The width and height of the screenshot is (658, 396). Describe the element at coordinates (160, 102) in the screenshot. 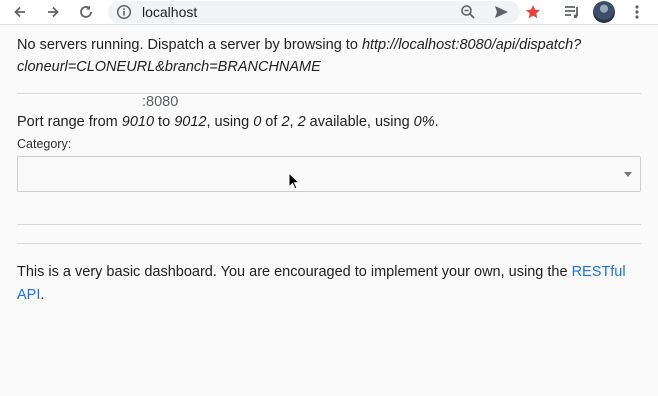

I see `url-port: :8080` at that location.